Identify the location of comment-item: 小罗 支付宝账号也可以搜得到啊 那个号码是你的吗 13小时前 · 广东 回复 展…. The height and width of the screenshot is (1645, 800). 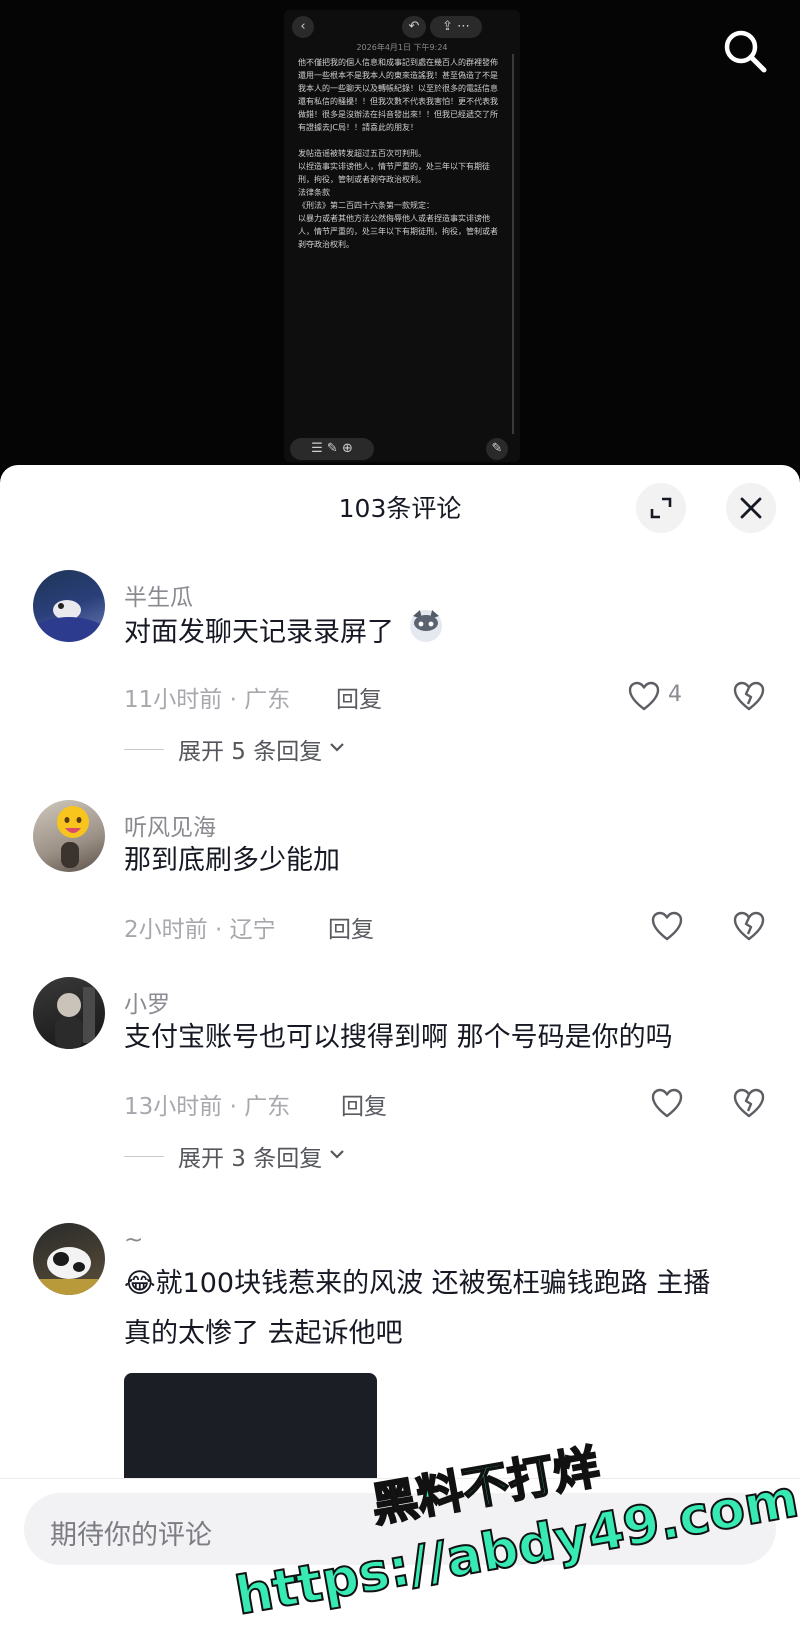
(400, 1077).